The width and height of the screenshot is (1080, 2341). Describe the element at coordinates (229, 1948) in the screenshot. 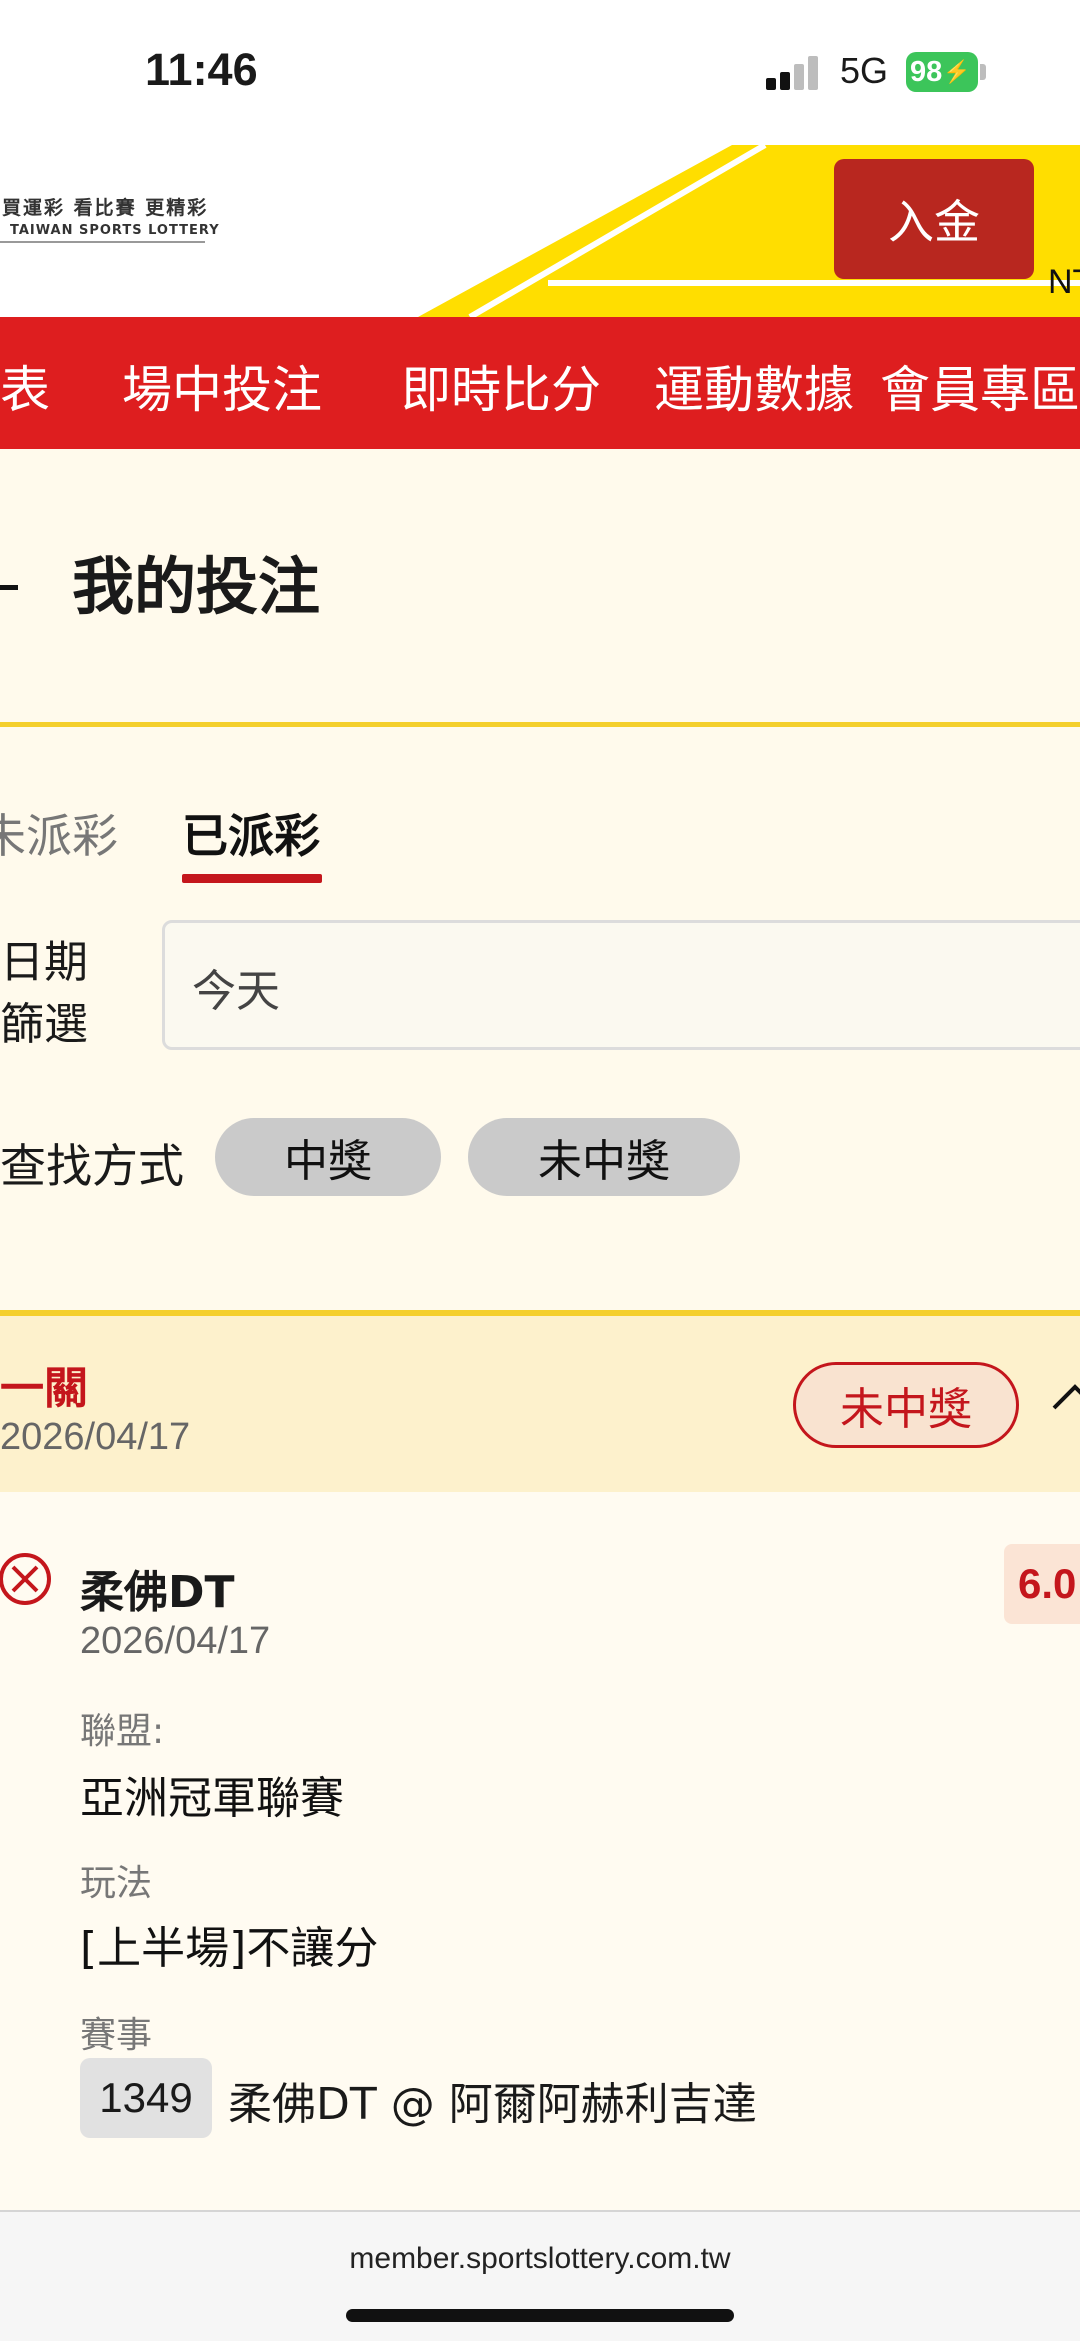

I see `play-value: [上半場]不讓分` at that location.